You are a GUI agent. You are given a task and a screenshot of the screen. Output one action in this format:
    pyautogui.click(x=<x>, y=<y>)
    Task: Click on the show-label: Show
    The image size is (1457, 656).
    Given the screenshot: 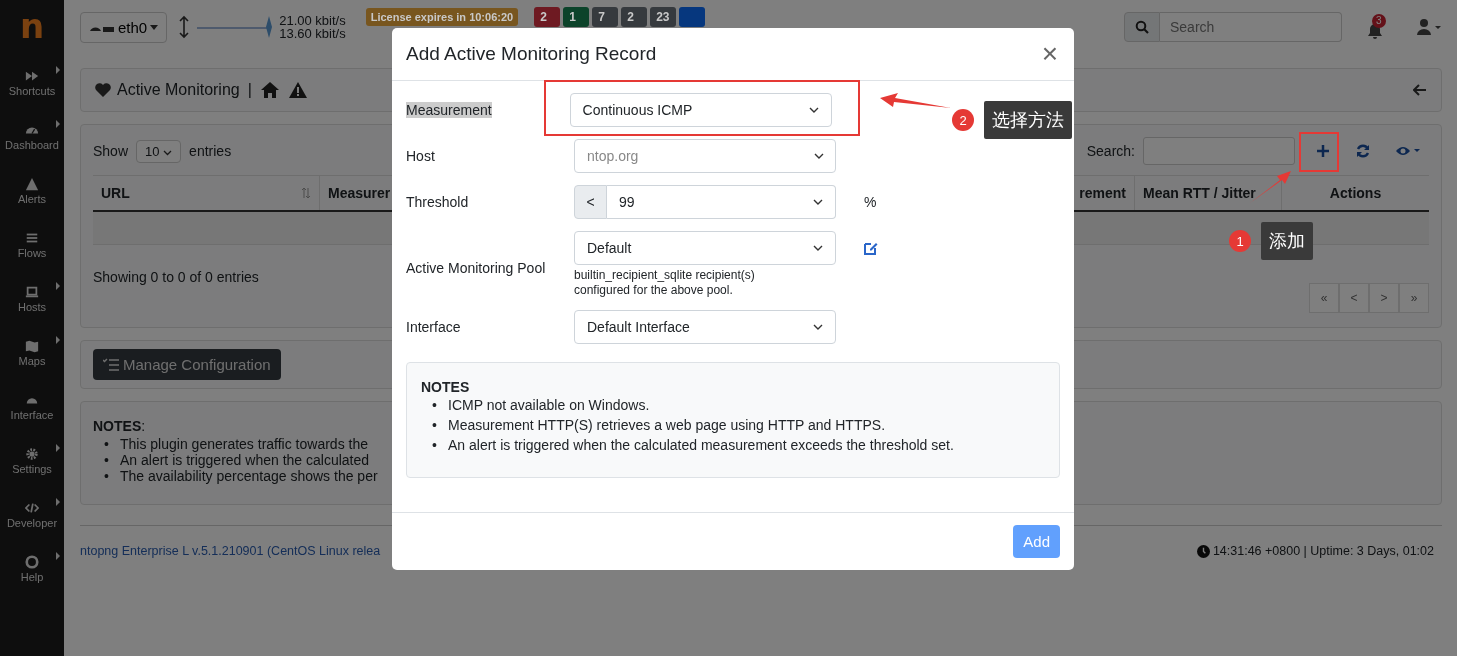 What is the action you would take?
    pyautogui.click(x=111, y=151)
    